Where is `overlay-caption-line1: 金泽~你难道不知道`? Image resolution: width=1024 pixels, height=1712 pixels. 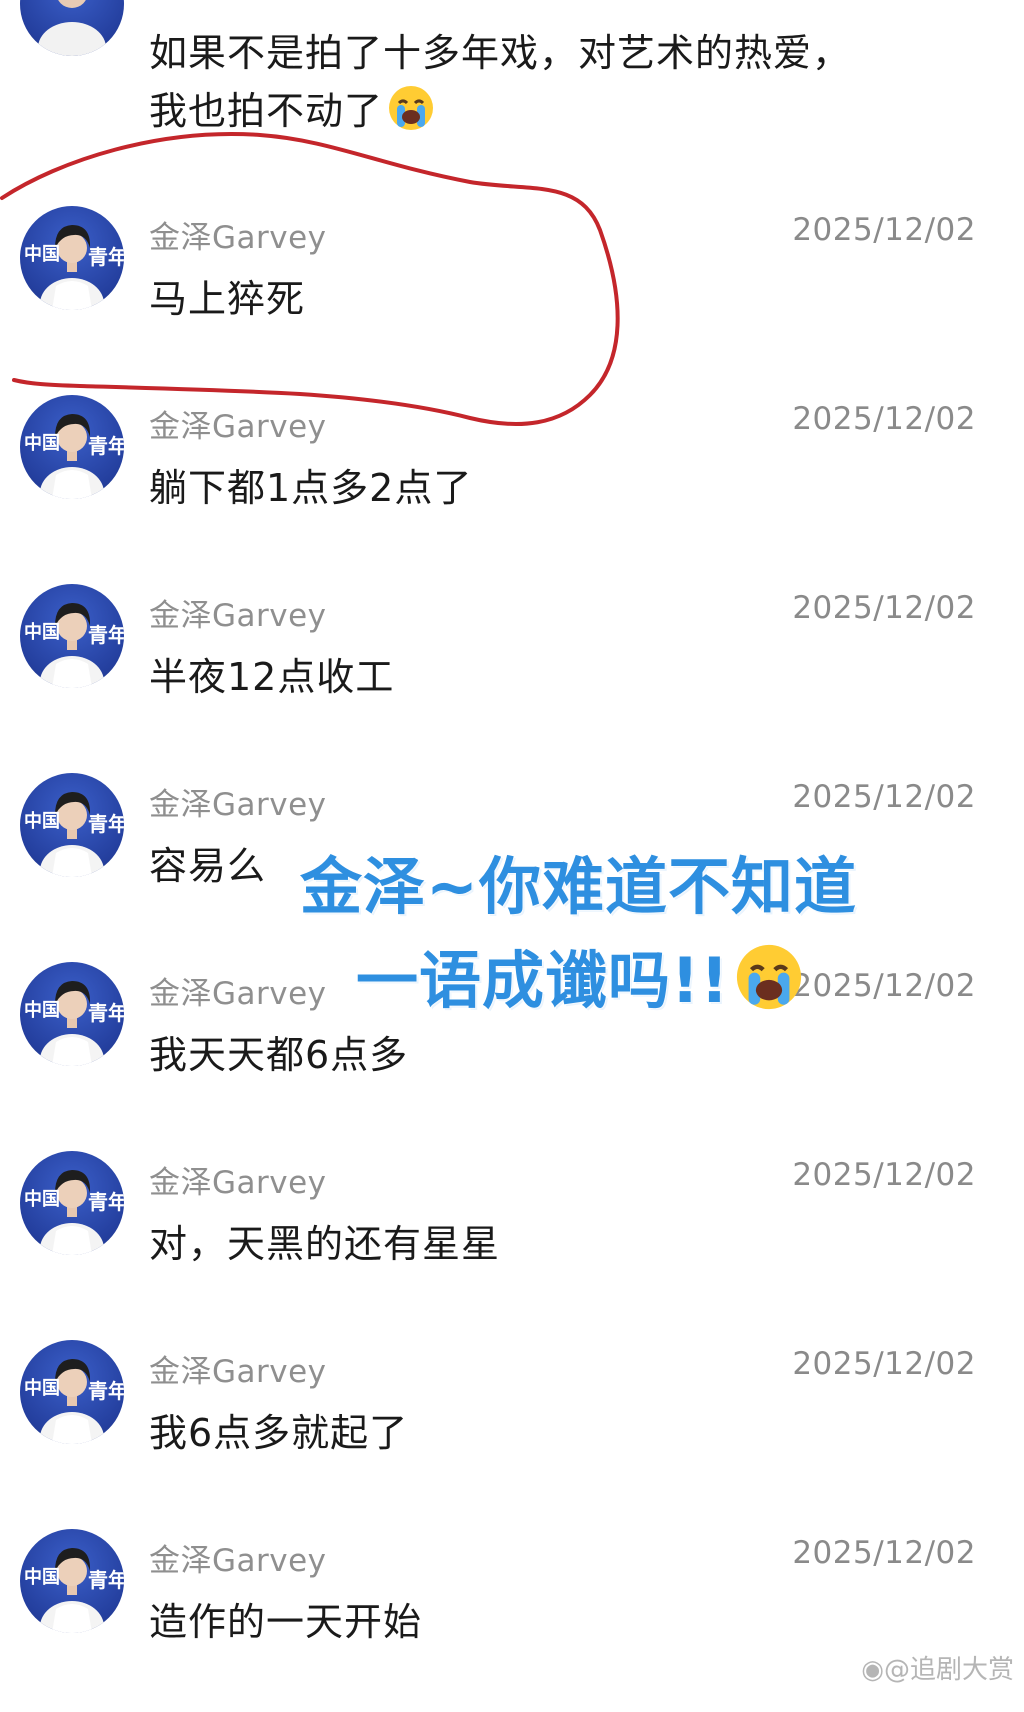
overlay-caption-line1: 金泽~你难道不知道 is located at coordinates (578, 886).